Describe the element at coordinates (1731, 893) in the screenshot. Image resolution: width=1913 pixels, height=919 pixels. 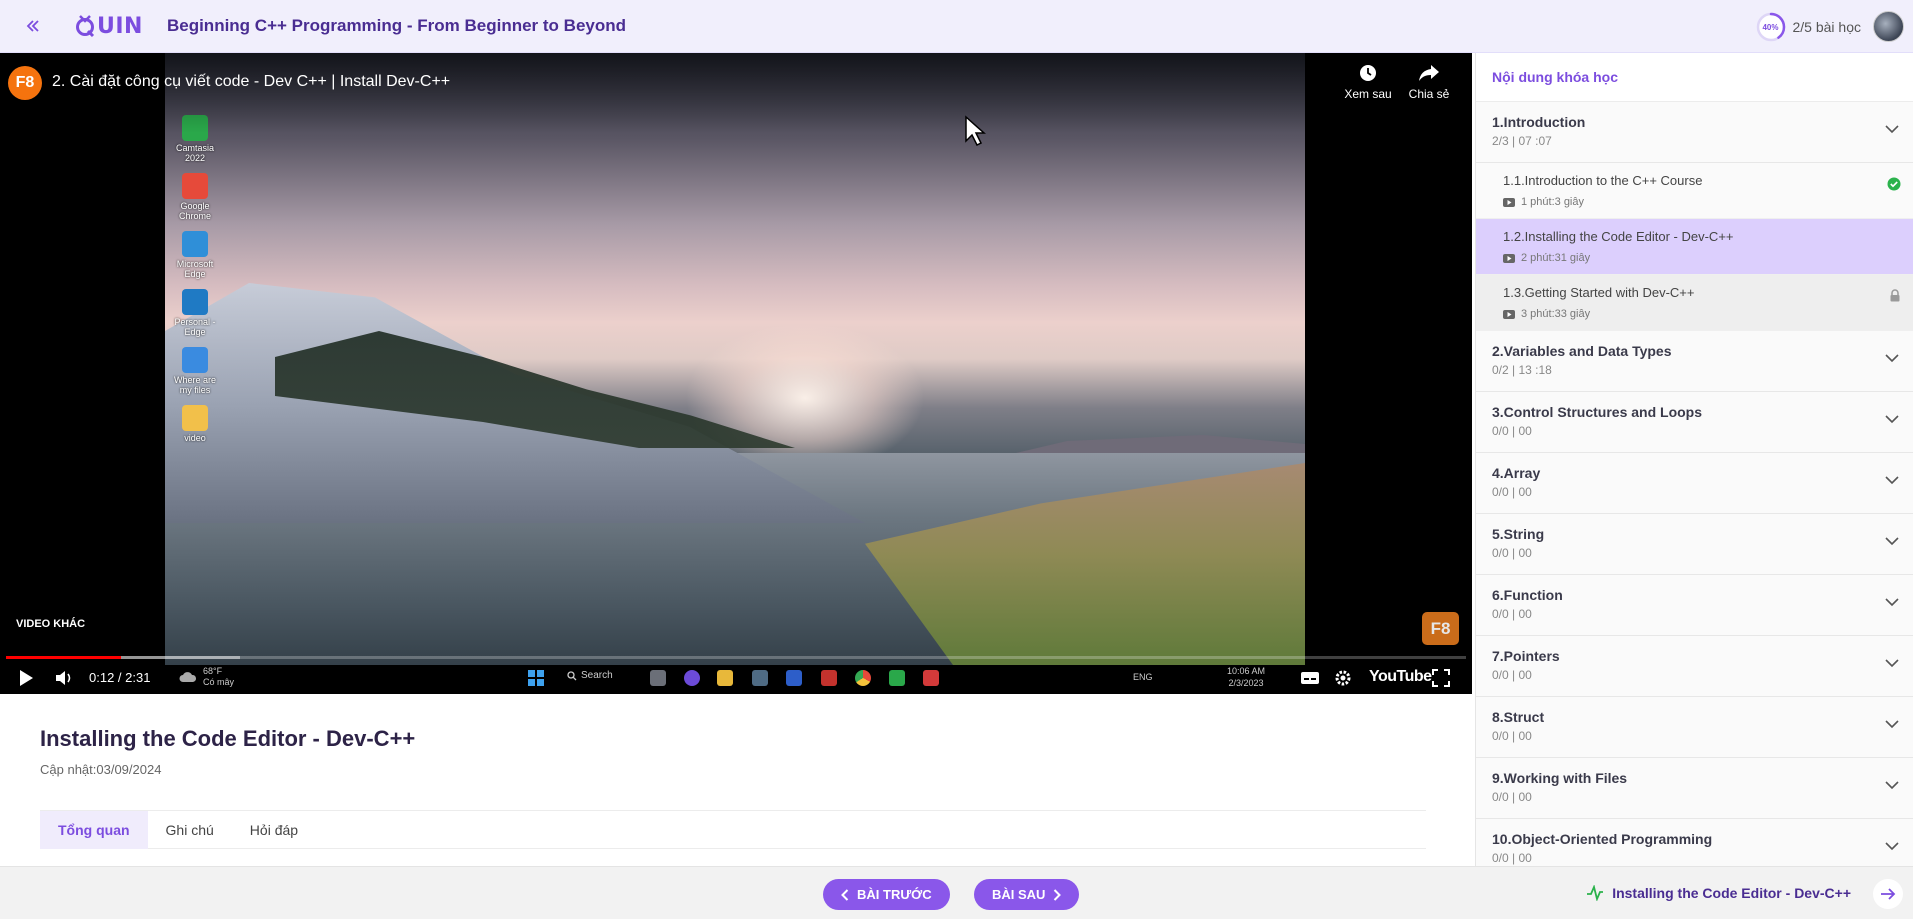
I see `current-lesson-title: Installing the Code Editor - Dev-C++` at that location.